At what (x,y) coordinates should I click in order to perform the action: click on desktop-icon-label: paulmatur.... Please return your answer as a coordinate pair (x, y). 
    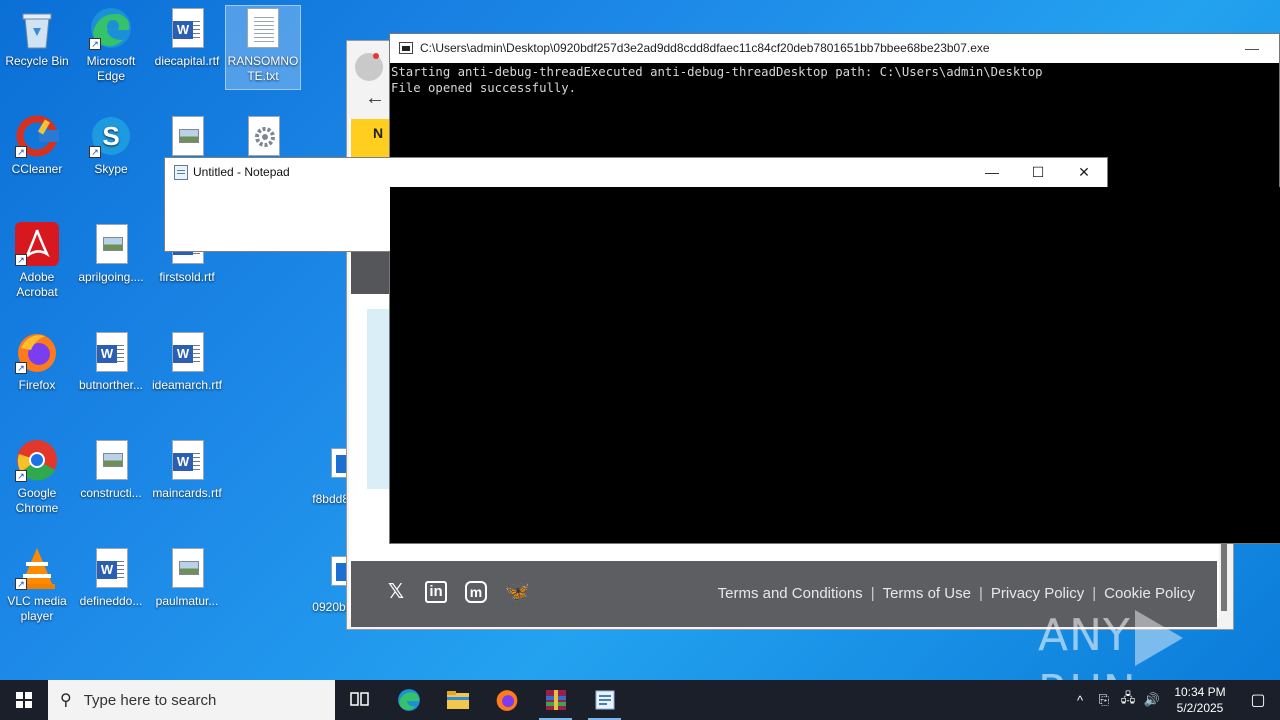
    Looking at the image, I should click on (187, 601).